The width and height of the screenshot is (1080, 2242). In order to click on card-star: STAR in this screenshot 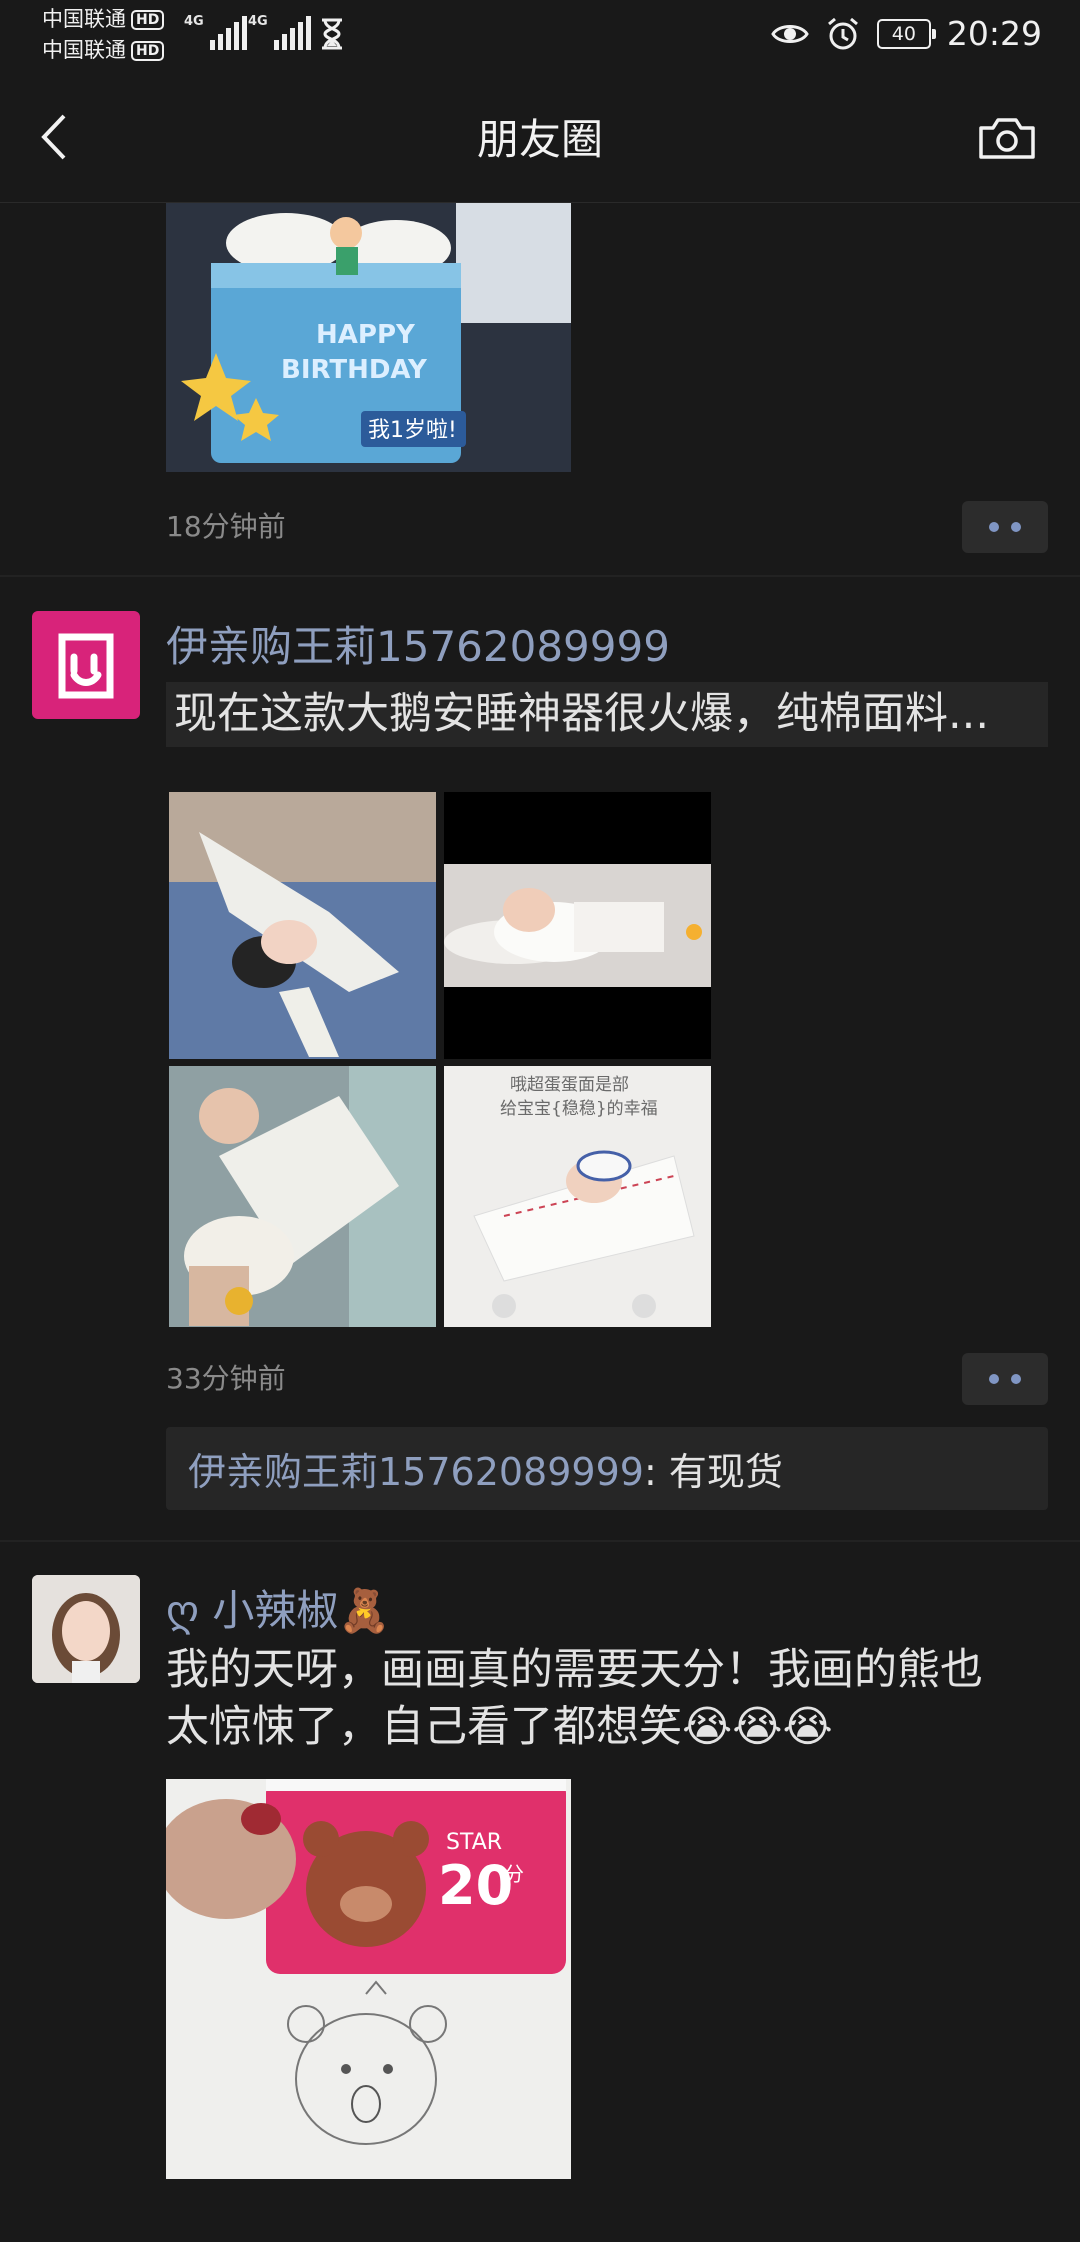, I will do `click(474, 1842)`.